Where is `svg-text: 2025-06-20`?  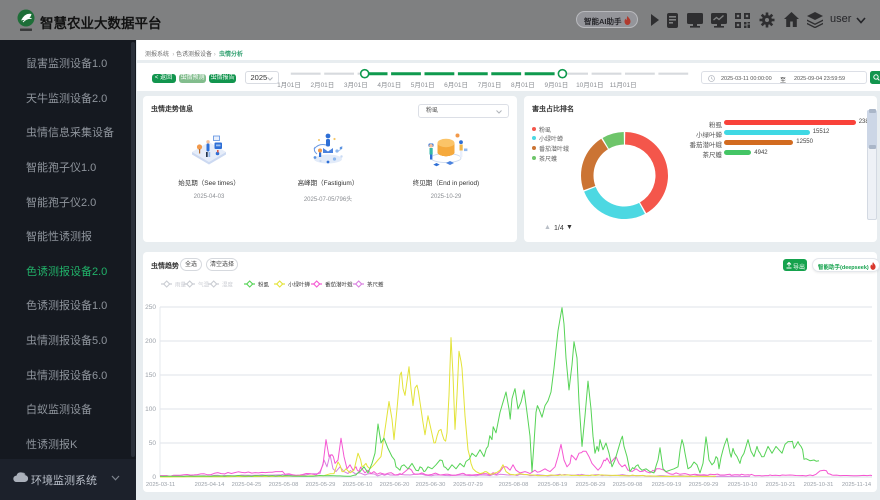
svg-text: 2025-06-20 is located at coordinates (395, 485).